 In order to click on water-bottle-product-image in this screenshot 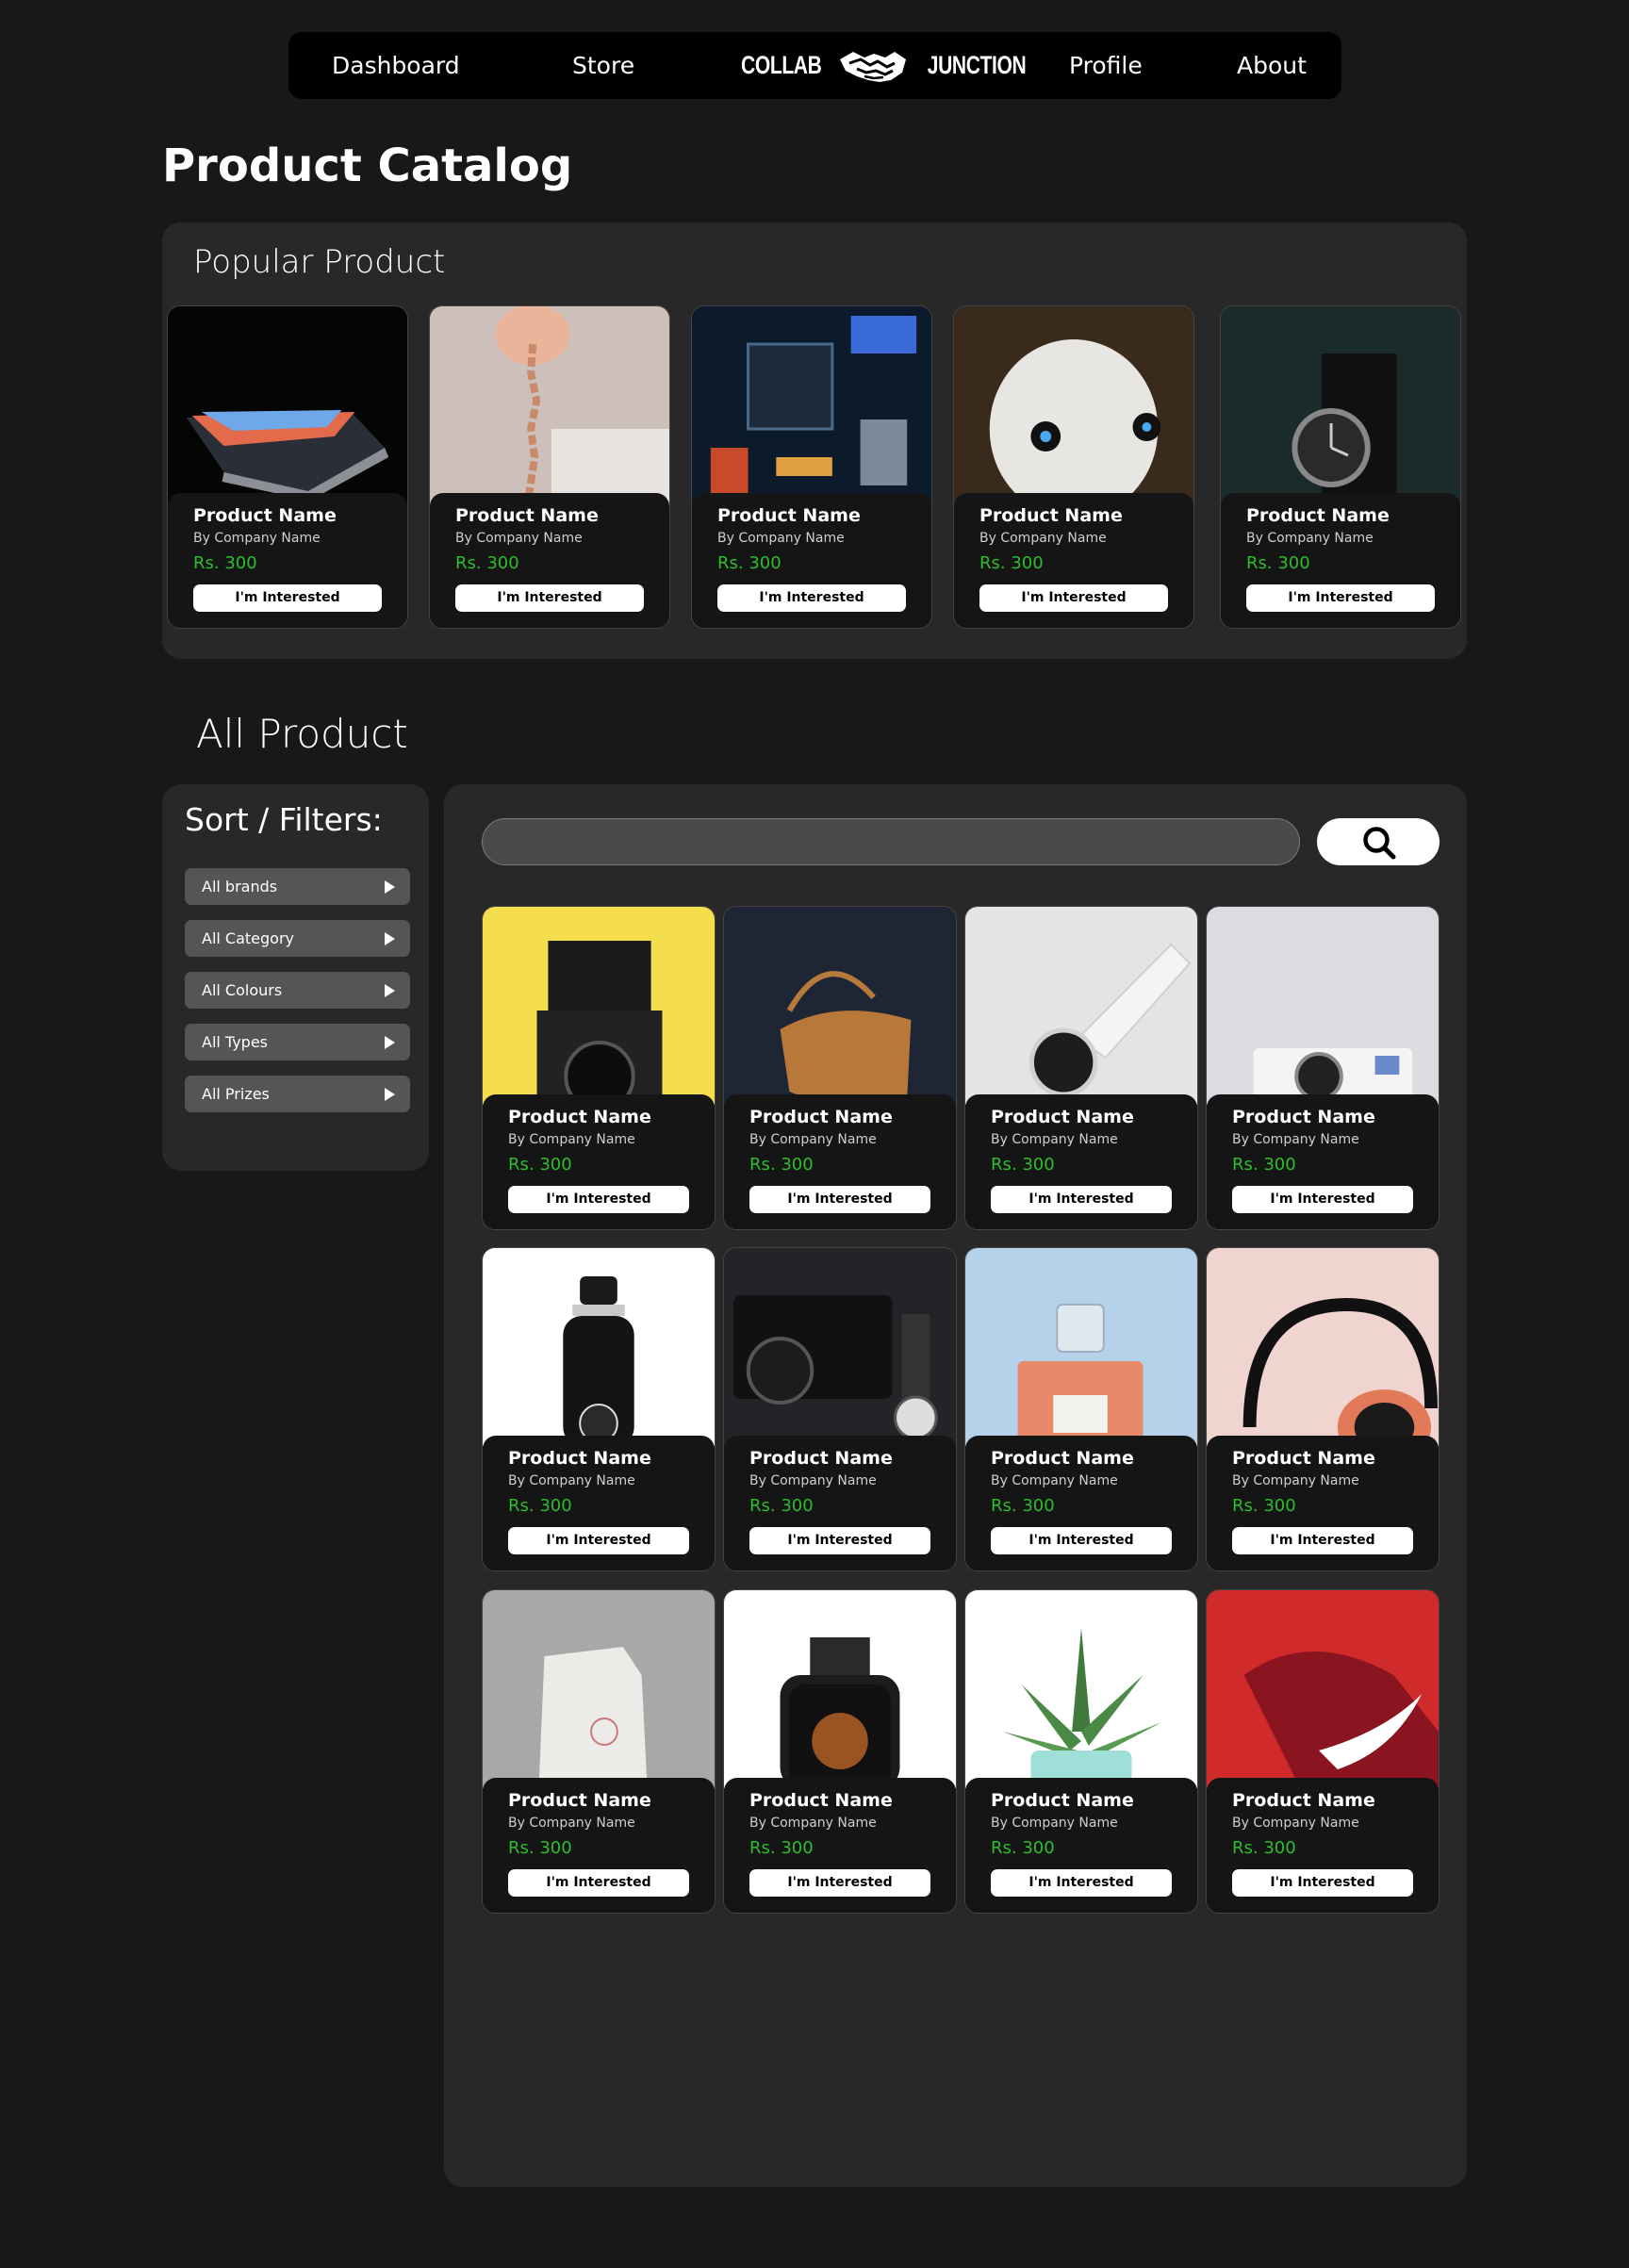, I will do `click(599, 1347)`.